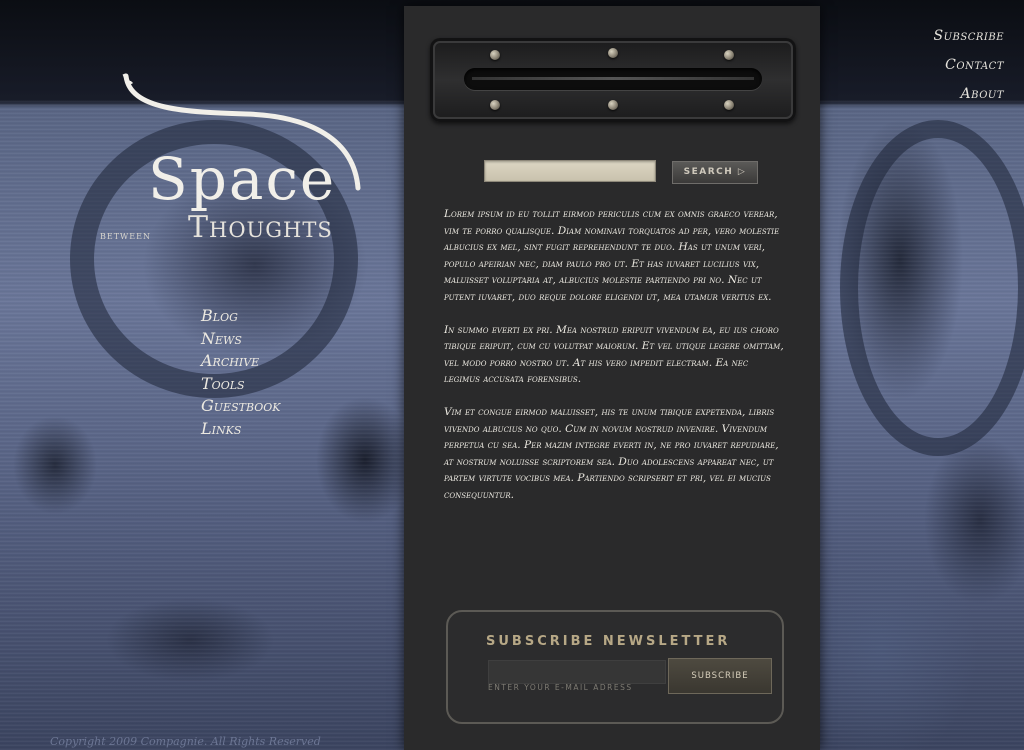 Image resolution: width=1024 pixels, height=750 pixels. What do you see at coordinates (560, 687) in the screenshot?
I see `newsletter-hint: ENTER YOUR E-MAIL ADRESS` at bounding box center [560, 687].